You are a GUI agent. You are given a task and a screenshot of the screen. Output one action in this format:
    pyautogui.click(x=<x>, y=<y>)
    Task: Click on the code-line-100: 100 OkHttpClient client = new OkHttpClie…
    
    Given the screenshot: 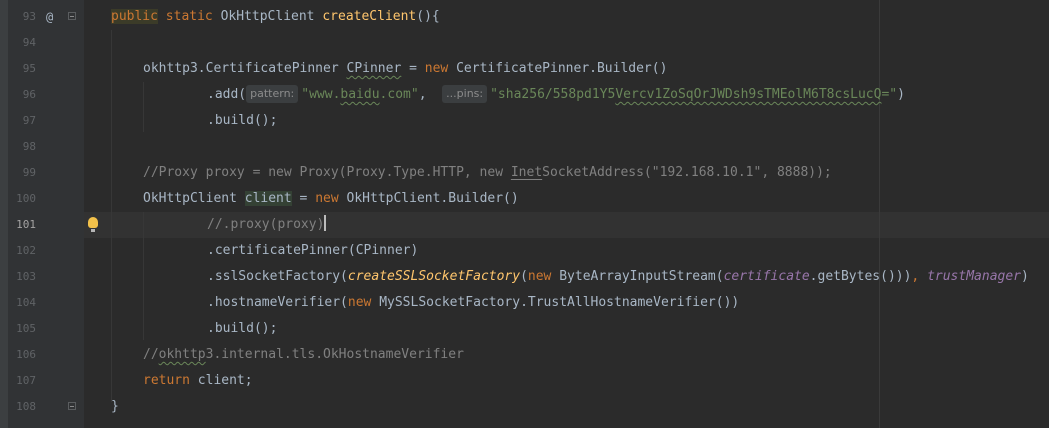 What is the action you would take?
    pyautogui.click(x=524, y=199)
    